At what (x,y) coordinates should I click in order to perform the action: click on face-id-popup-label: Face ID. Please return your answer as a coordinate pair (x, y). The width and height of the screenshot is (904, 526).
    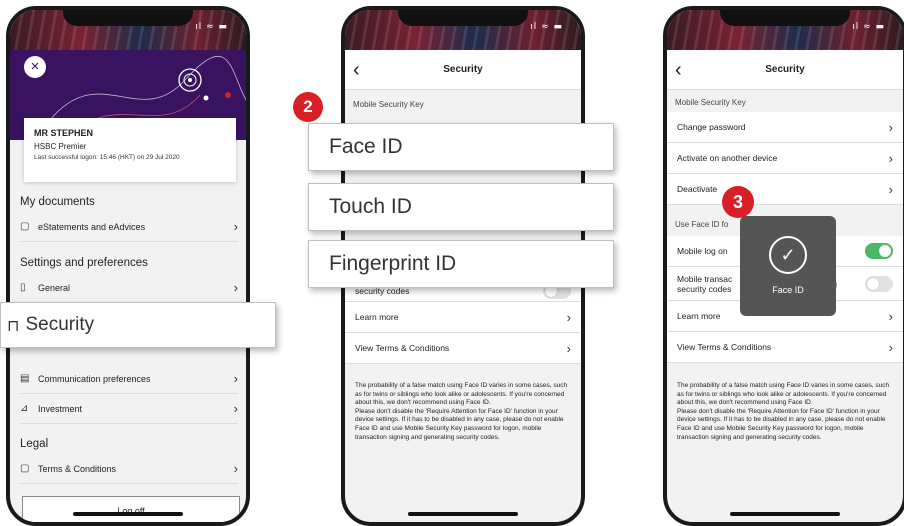
    Looking at the image, I should click on (788, 290).